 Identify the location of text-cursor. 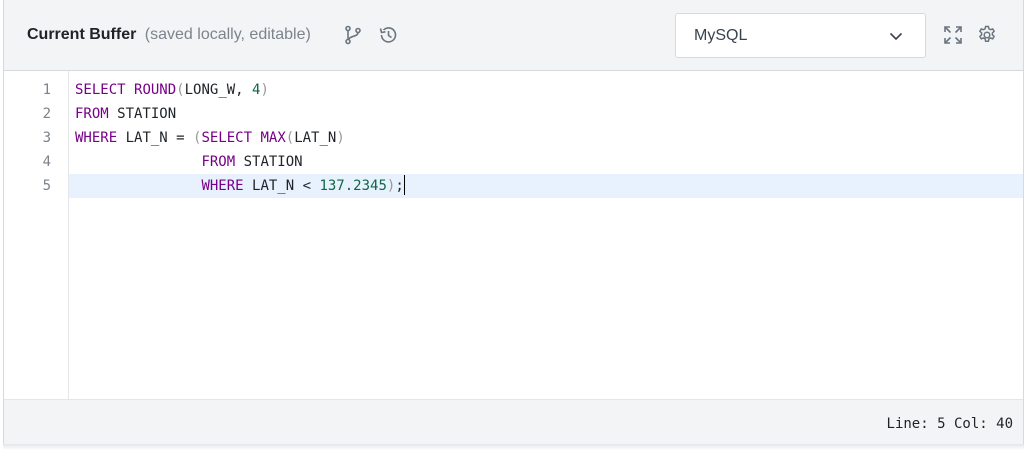
(404, 185).